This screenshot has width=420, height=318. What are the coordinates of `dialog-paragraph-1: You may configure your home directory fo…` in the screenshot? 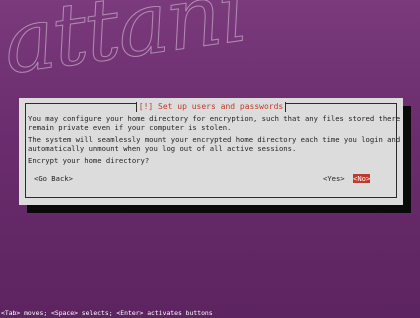 It's located at (214, 123).